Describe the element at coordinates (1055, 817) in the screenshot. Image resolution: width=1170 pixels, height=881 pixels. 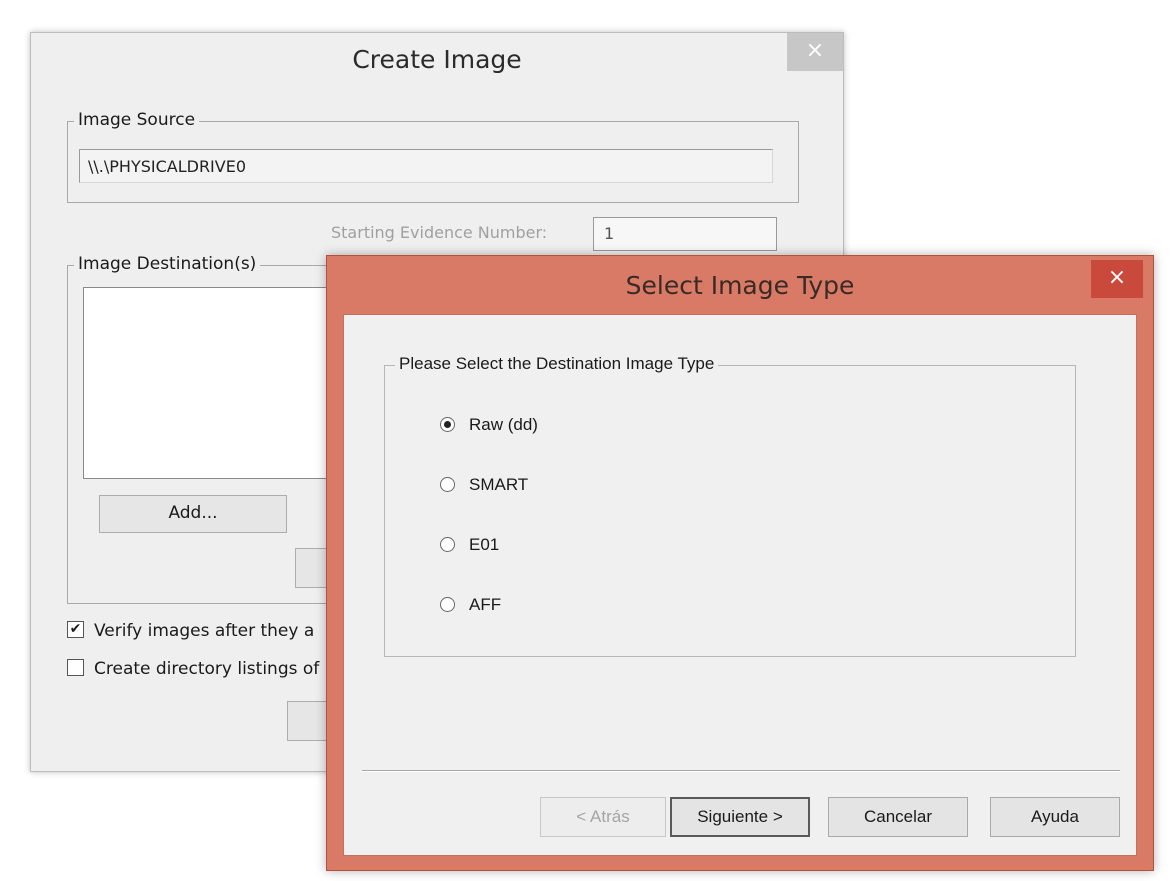
I see `help-button: Ayuda` at that location.